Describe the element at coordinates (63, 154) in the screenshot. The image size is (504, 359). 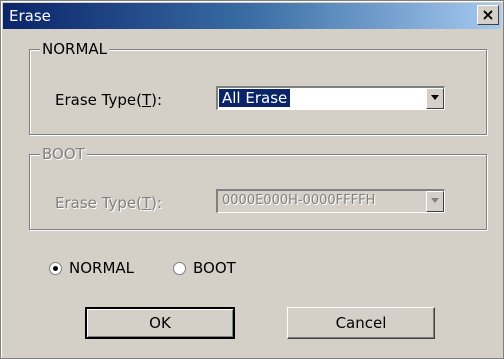
I see `boot-group-legend: BOOT` at that location.